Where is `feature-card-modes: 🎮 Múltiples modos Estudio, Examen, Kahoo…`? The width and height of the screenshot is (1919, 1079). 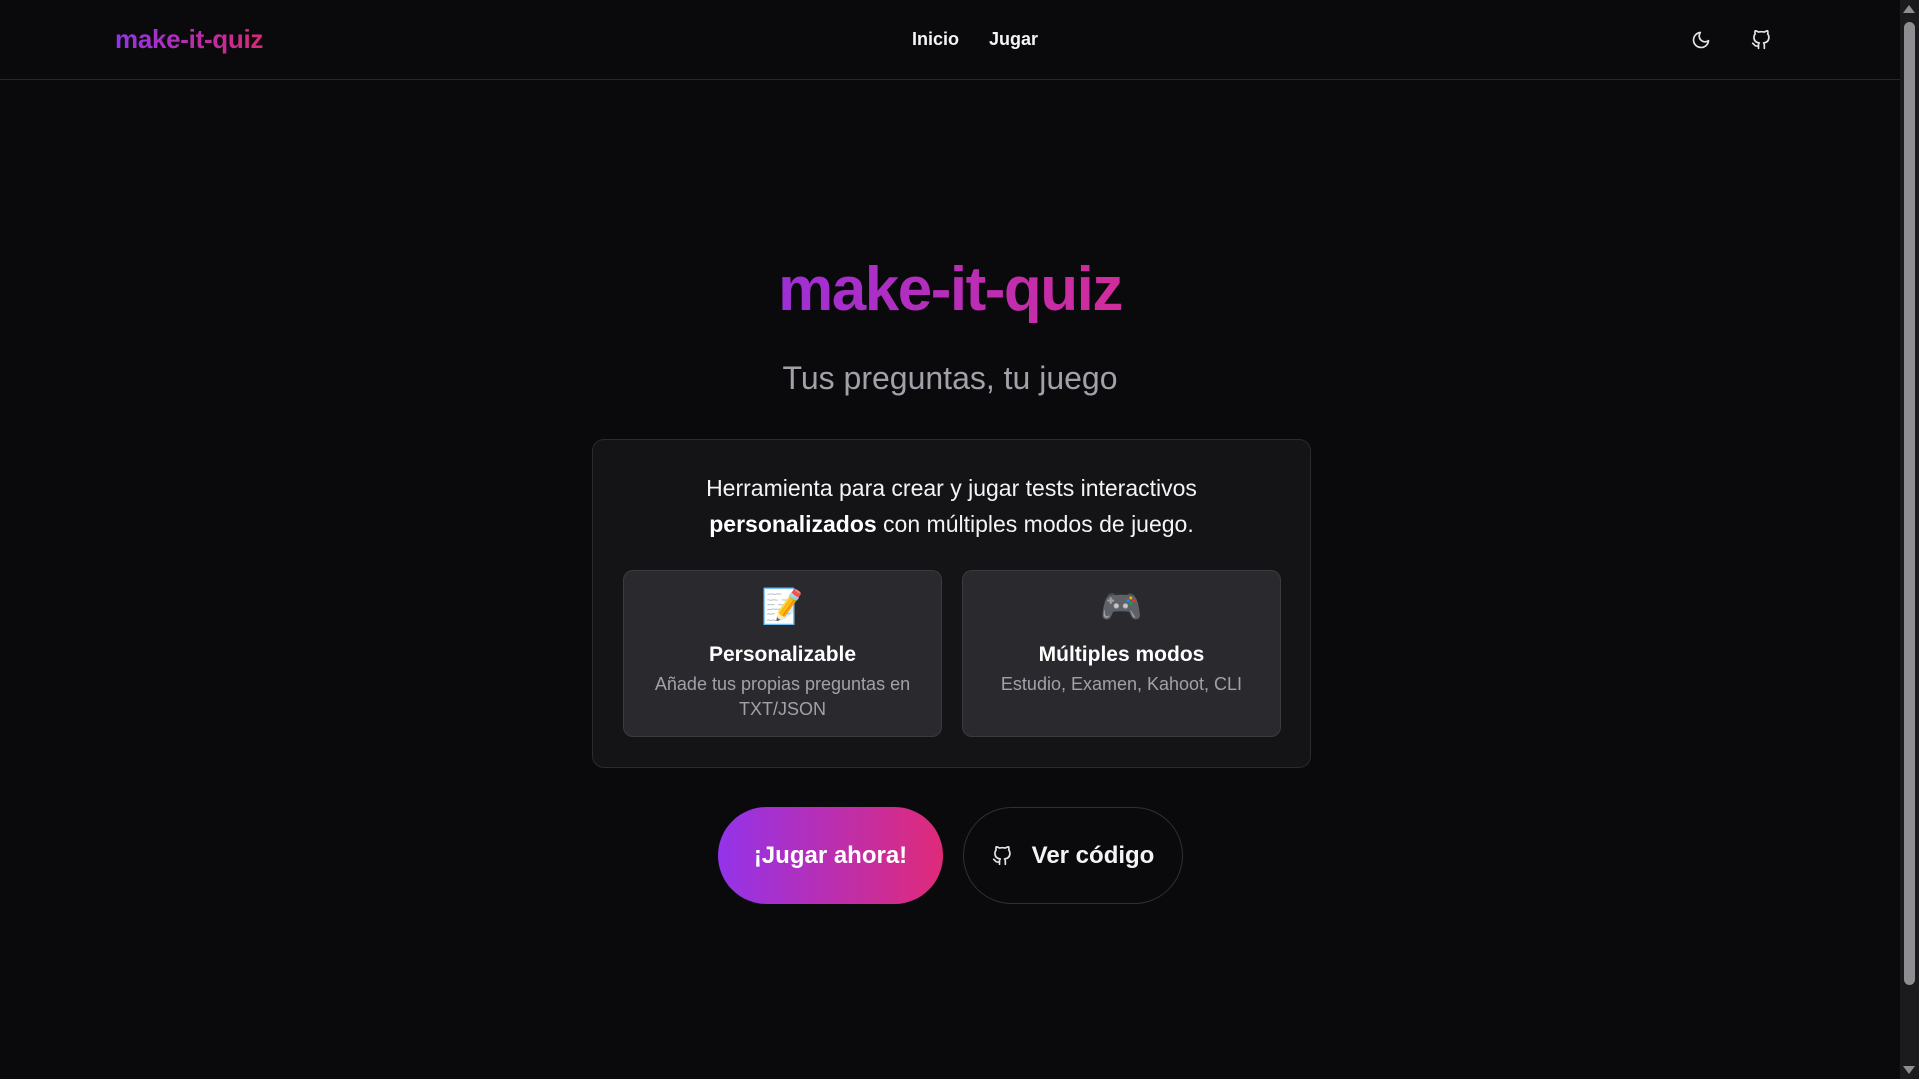
feature-card-modes: 🎮 Múltiples modos Estudio, Examen, Kahoo… is located at coordinates (1121, 653).